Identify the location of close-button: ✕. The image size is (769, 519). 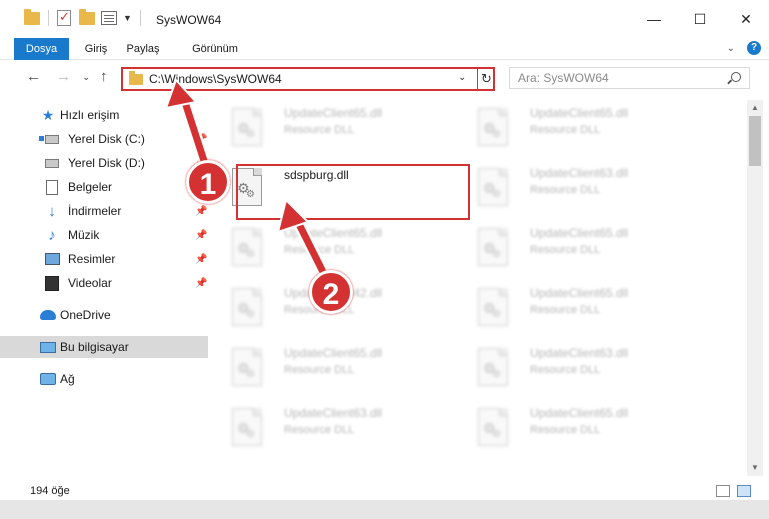
(746, 19).